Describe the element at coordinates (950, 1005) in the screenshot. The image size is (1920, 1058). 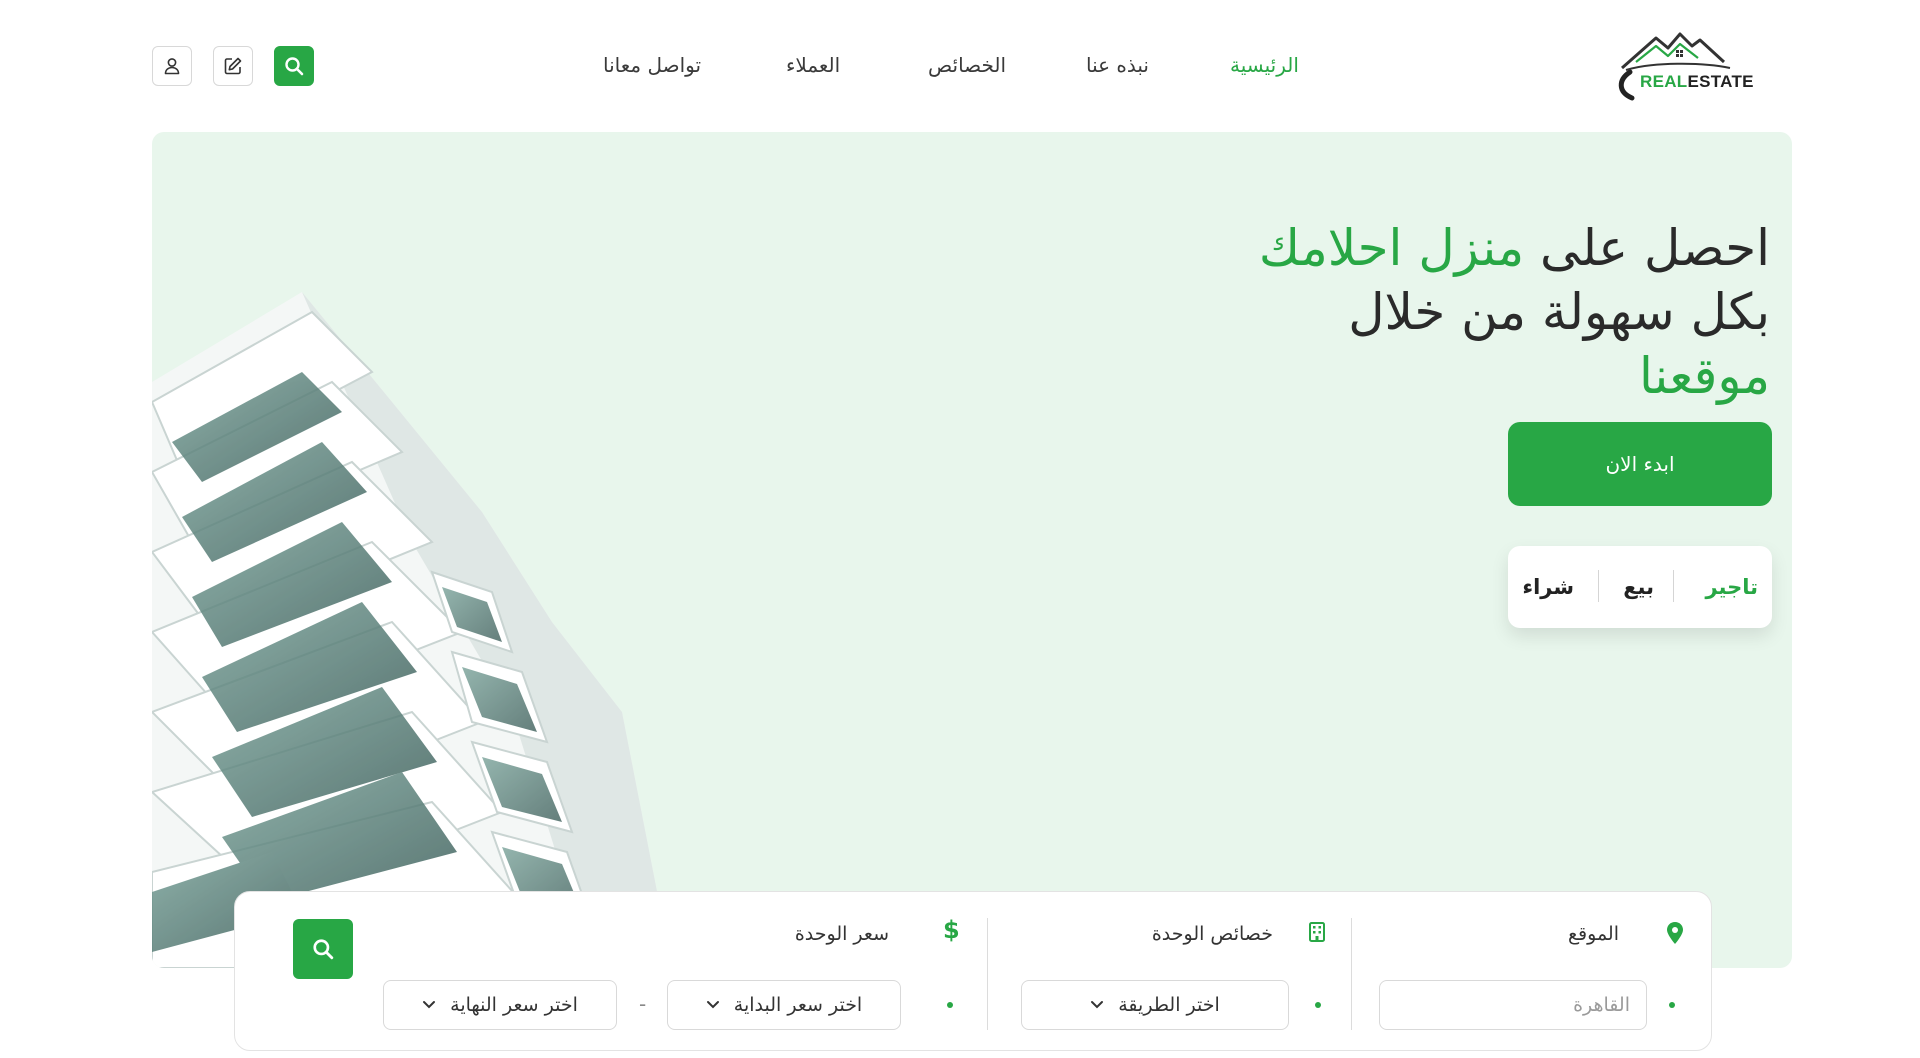
I see `price-dot` at that location.